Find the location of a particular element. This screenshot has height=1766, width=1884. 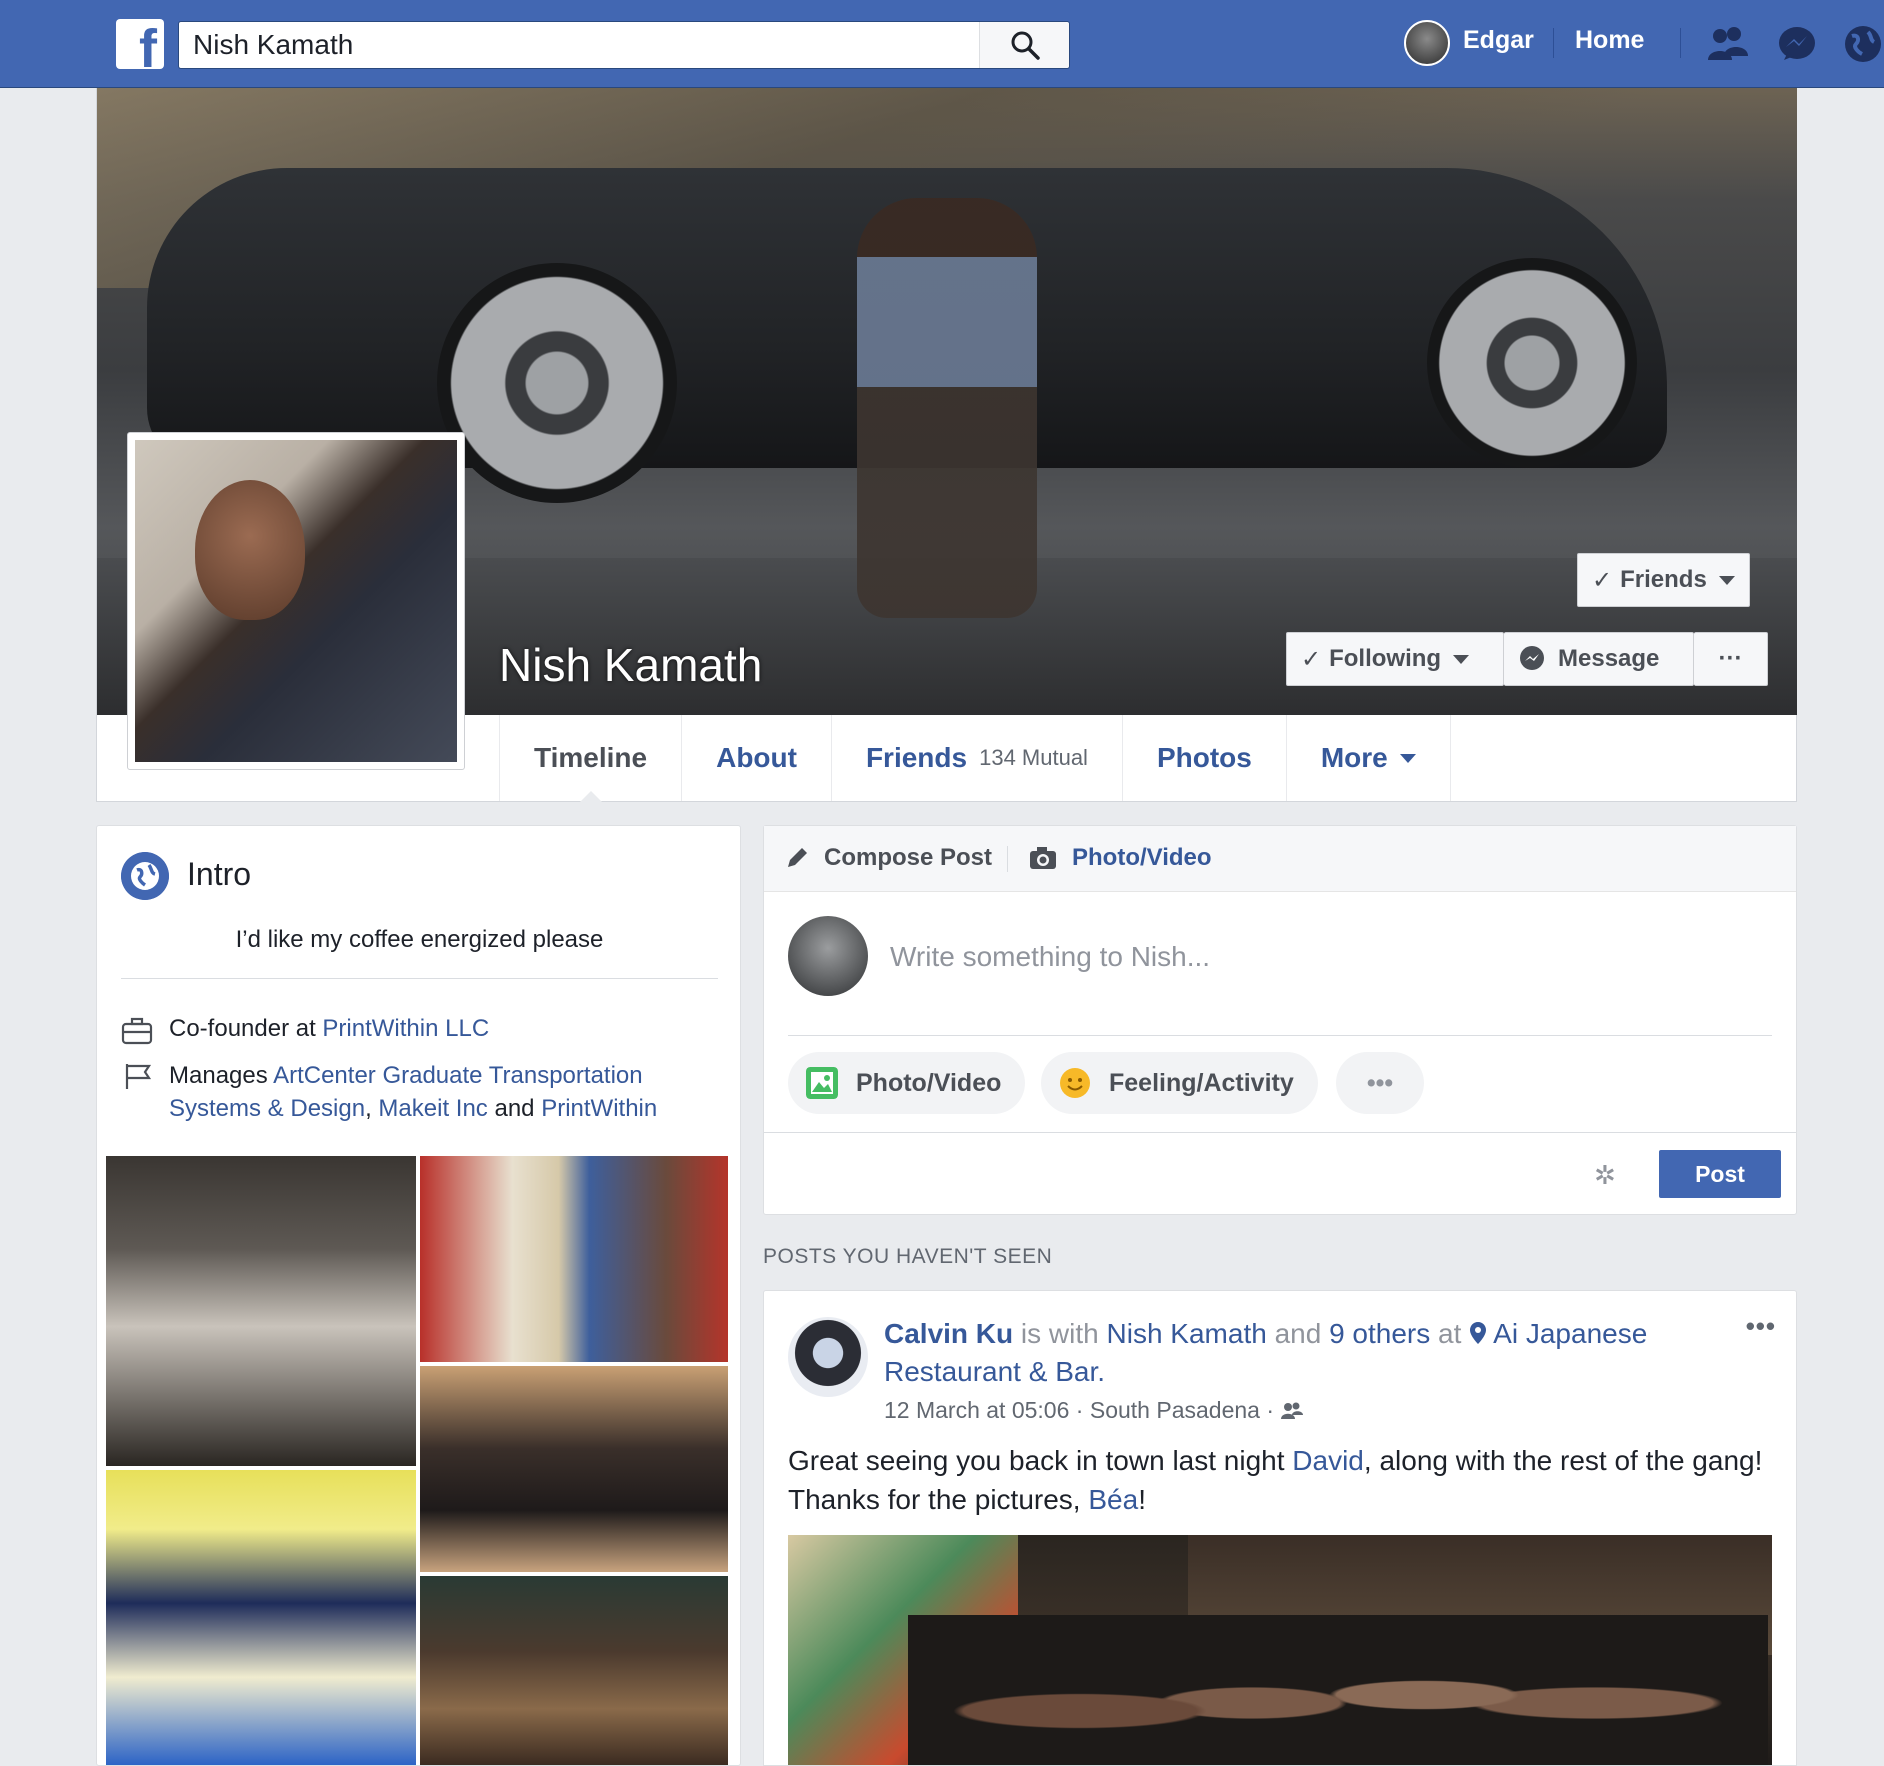

checkmark-icon: ✓ is located at coordinates (1602, 580).